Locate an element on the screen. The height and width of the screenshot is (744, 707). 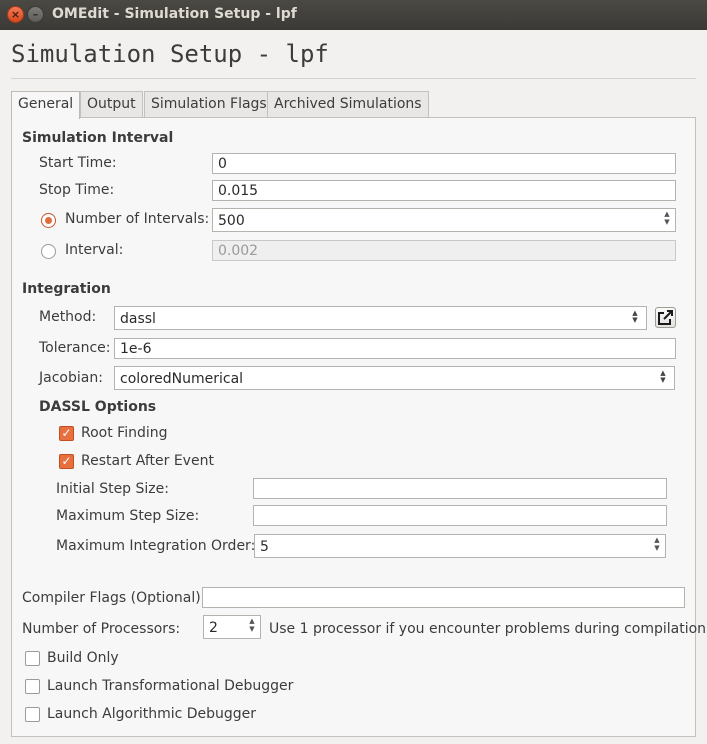
start-time-field: 0 is located at coordinates (444, 163).